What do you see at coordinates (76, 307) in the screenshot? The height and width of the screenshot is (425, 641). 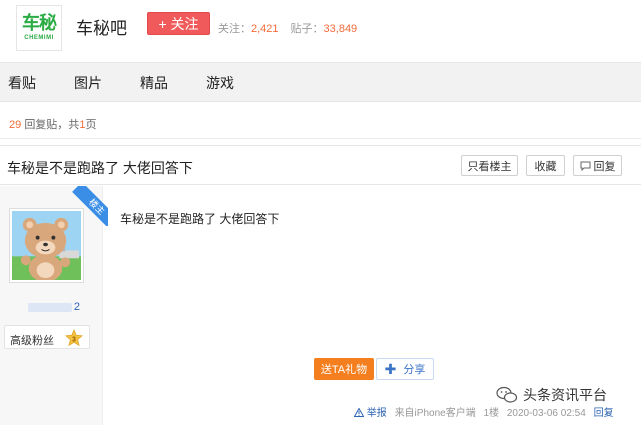 I see `username-suffix: 2` at bounding box center [76, 307].